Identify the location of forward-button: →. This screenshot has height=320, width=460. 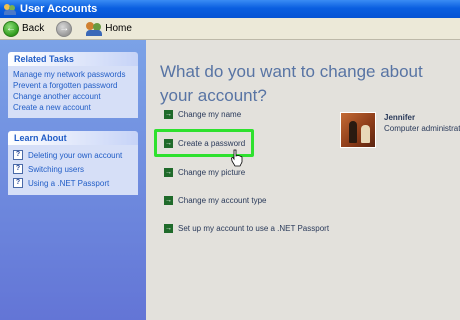
(61, 29).